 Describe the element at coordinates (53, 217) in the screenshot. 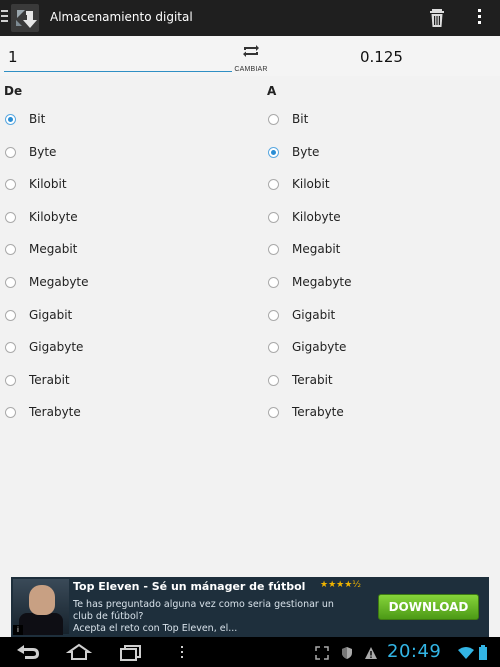

I see `from-option-label: Kilobyte` at that location.